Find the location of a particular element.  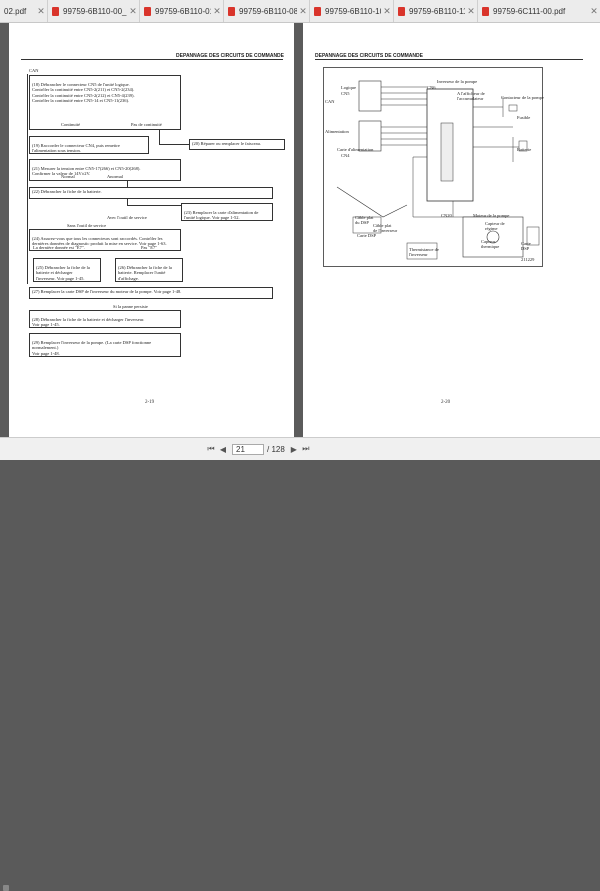

tab-2: 99759-6B110-01_GE... ✕ is located at coordinates (182, 11).